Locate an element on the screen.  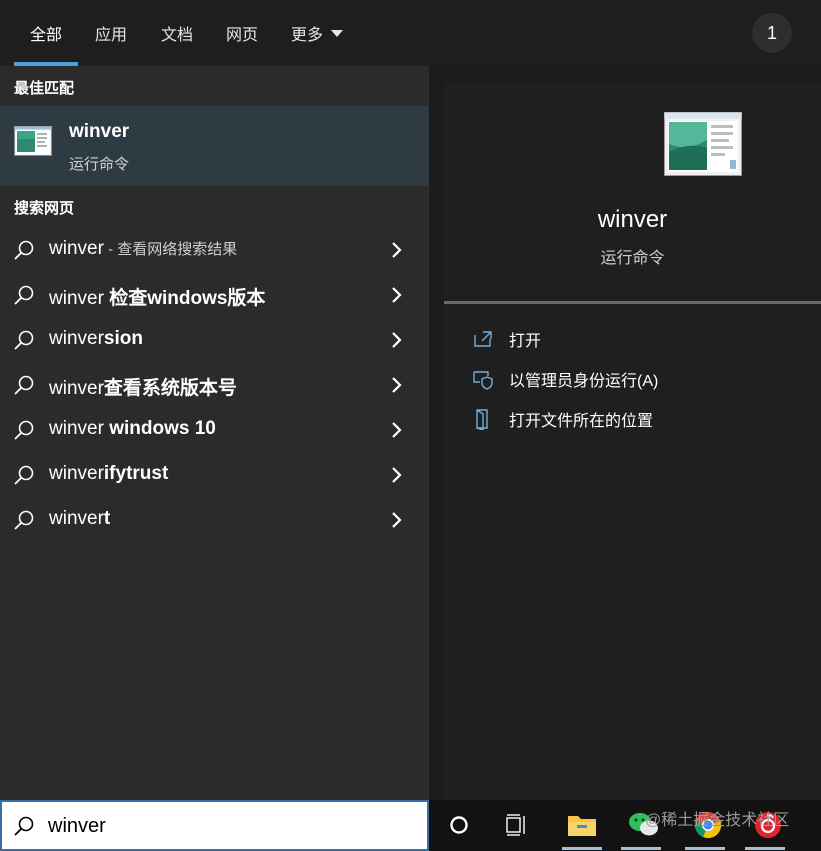
cortana-button is located at coordinates (459, 825).